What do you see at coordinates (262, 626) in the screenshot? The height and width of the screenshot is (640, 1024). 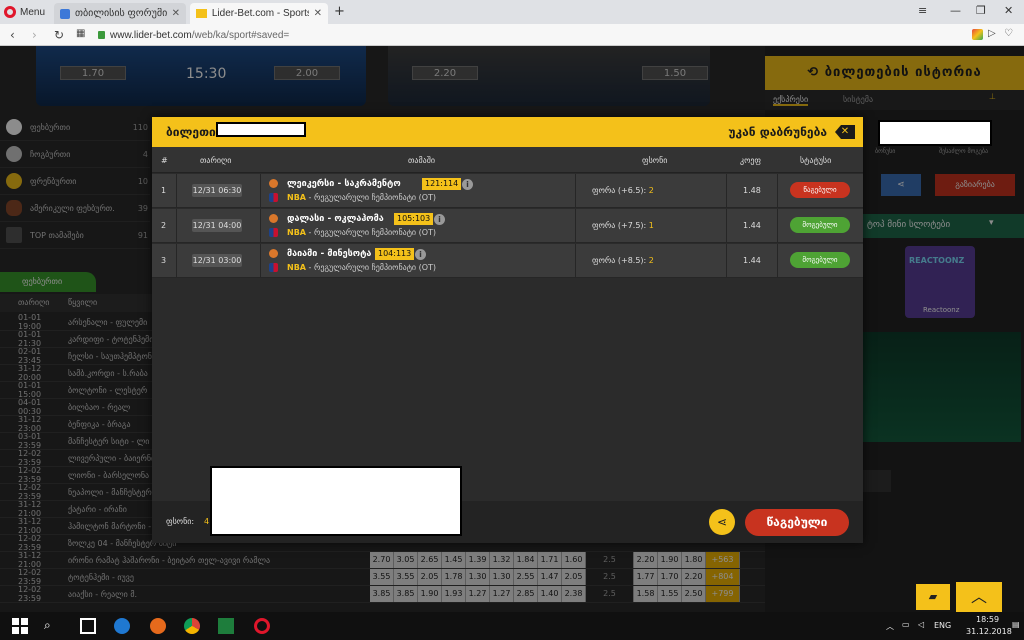 I see `opera-taskbar-icon` at bounding box center [262, 626].